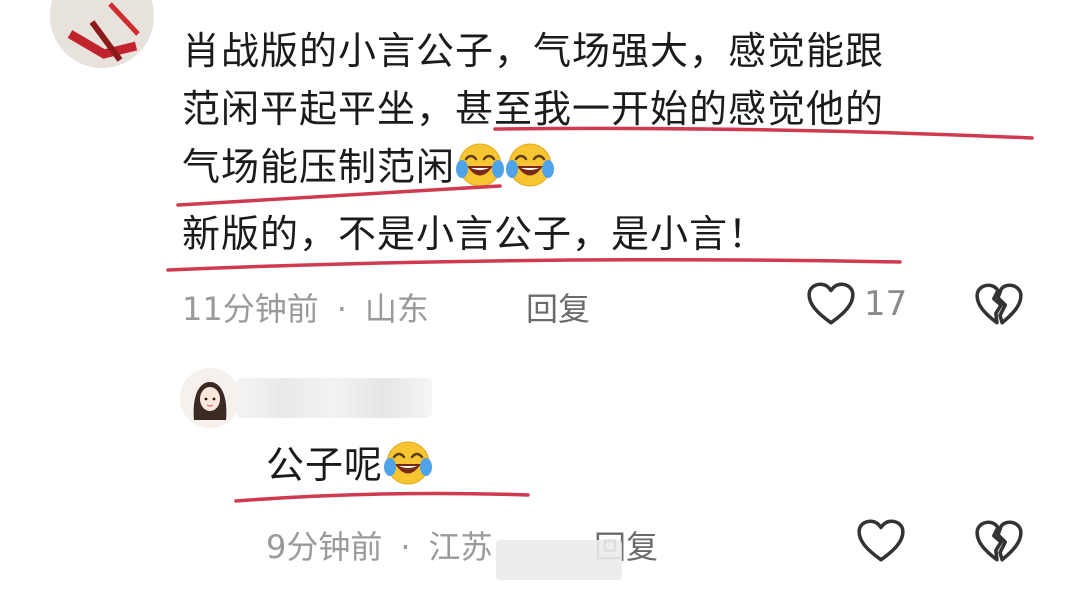 This screenshot has width=1080, height=592. I want to click on comment-time: 11分钟前, so click(250, 309).